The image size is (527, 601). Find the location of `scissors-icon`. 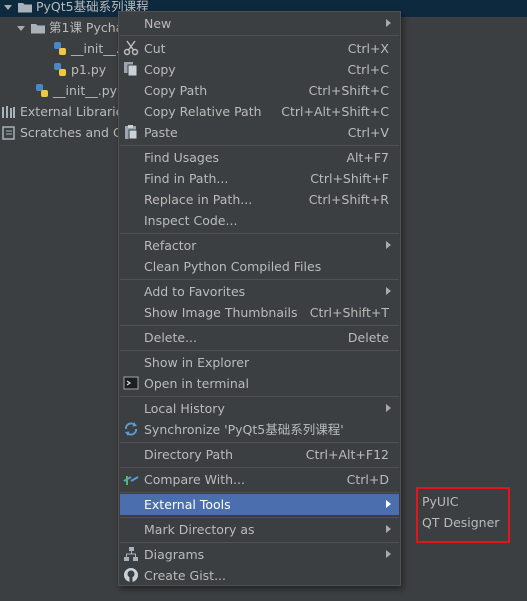

scissors-icon is located at coordinates (131, 48).